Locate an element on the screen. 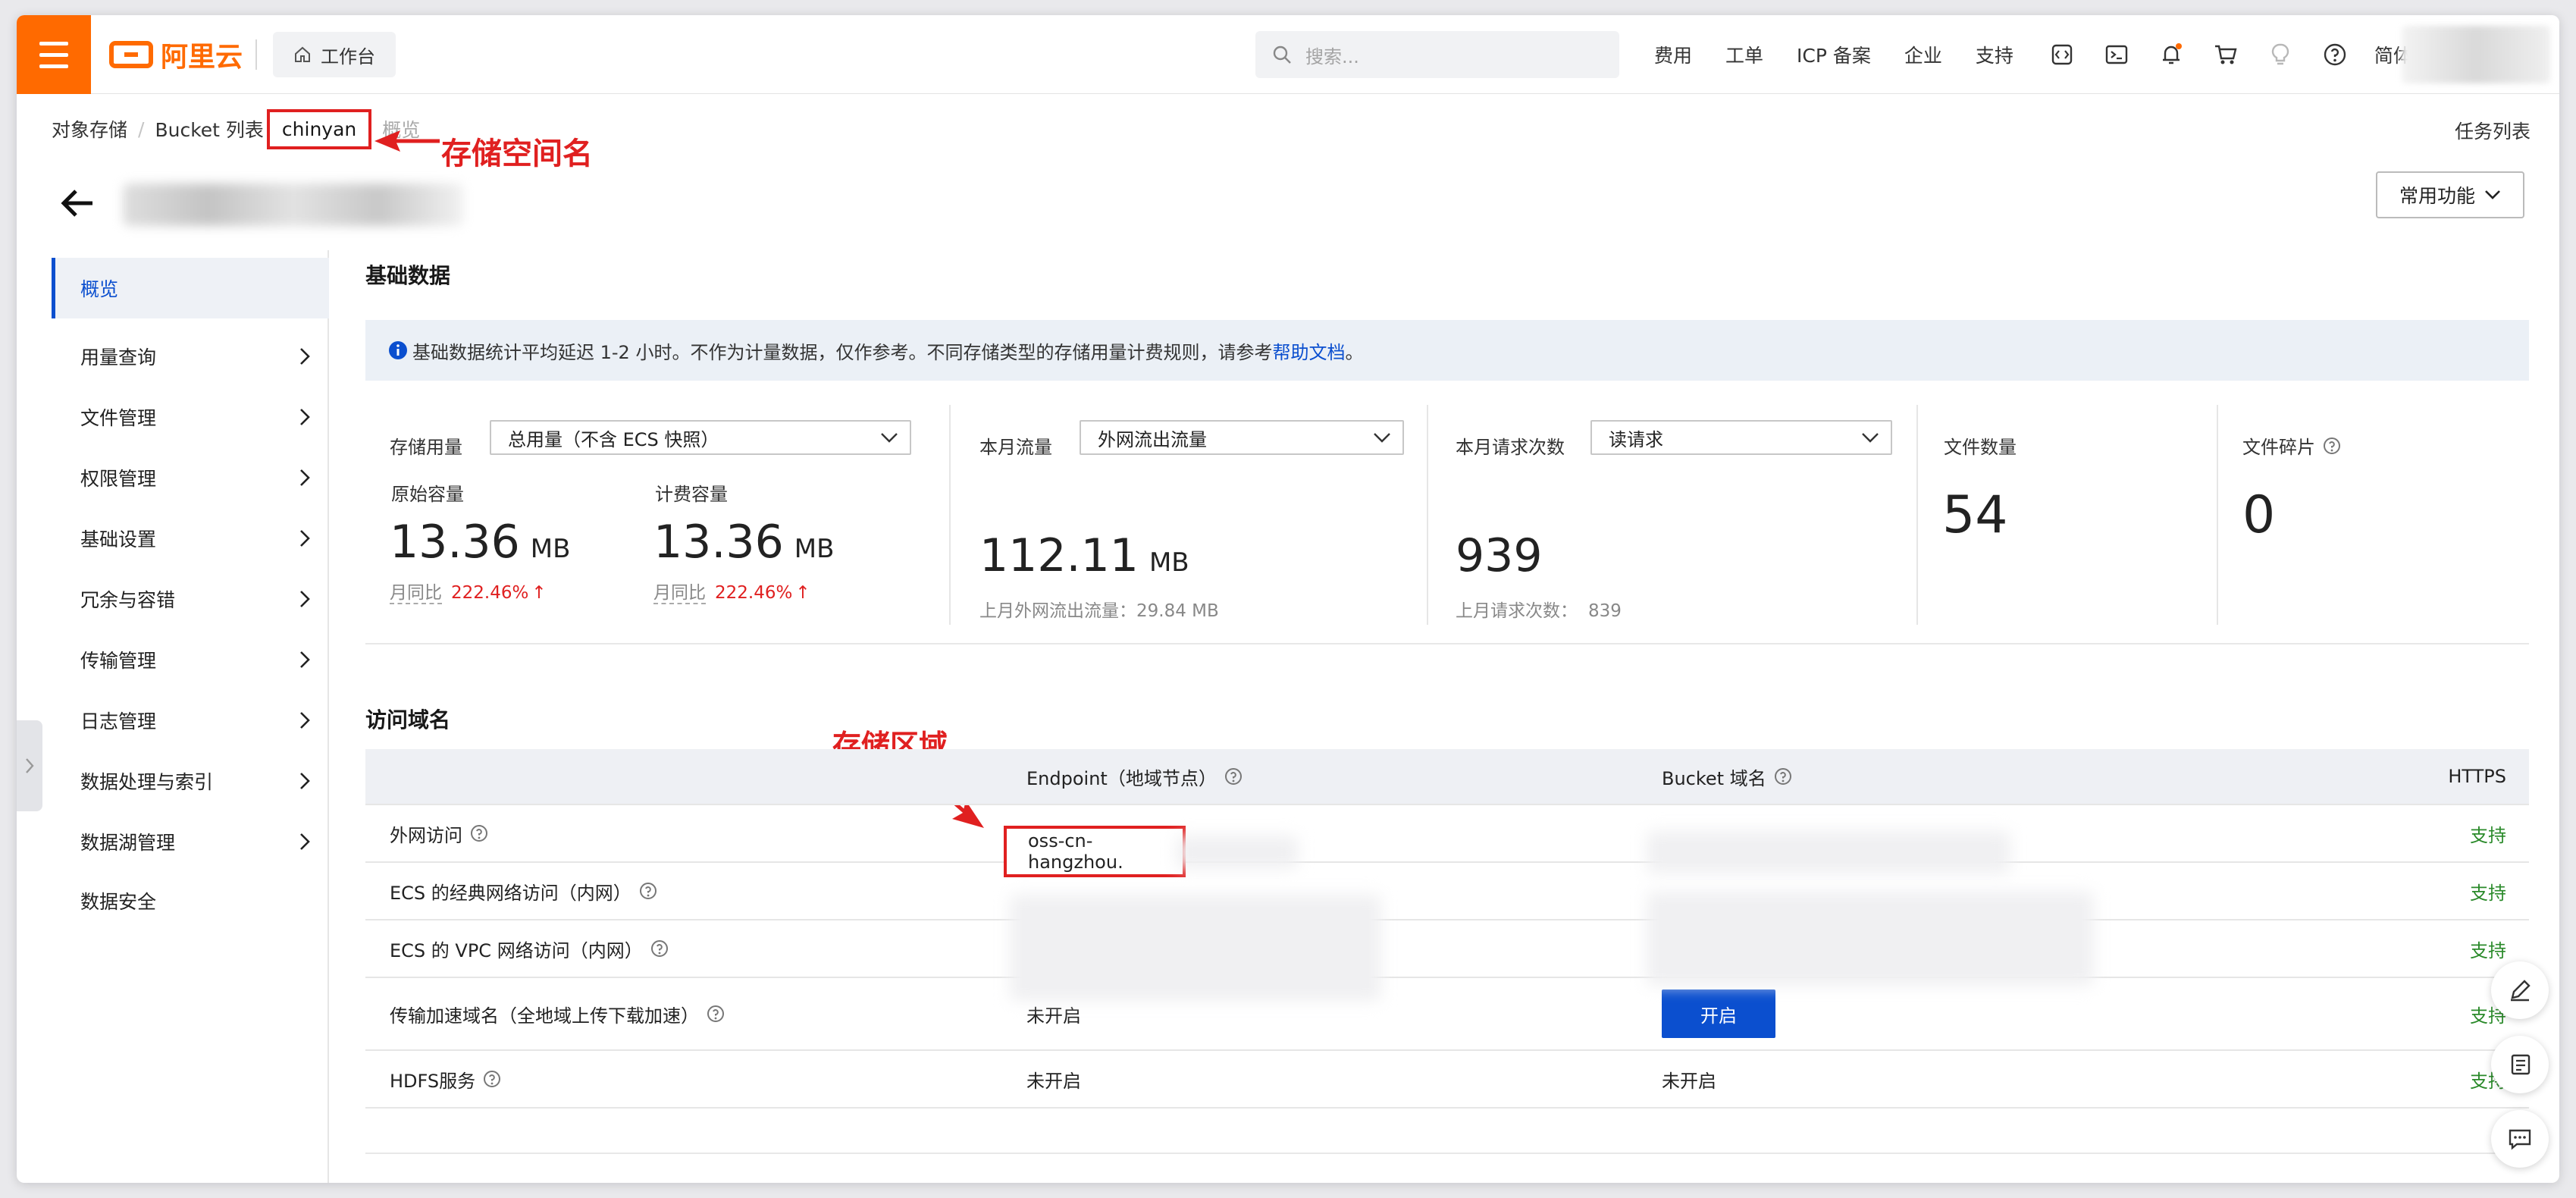  floating-document-button is located at coordinates (2520, 1064).